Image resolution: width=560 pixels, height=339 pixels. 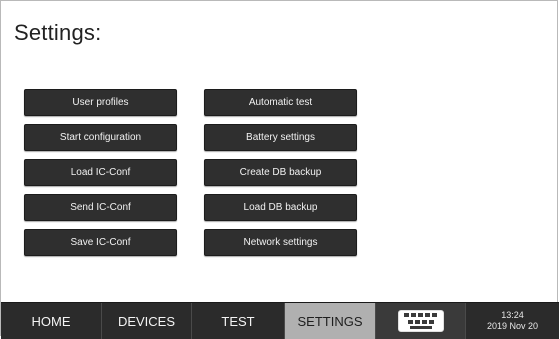 I want to click on start-configuration-button: Start configuration, so click(x=100, y=137).